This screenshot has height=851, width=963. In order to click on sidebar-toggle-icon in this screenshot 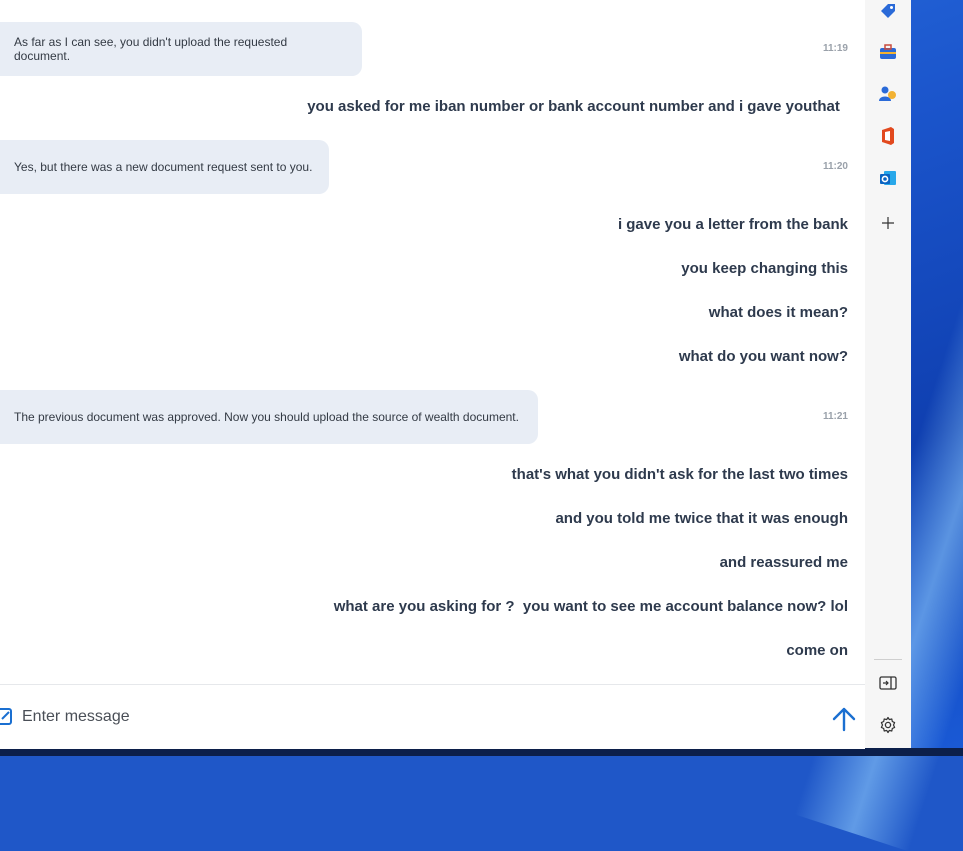, I will do `click(888, 683)`.